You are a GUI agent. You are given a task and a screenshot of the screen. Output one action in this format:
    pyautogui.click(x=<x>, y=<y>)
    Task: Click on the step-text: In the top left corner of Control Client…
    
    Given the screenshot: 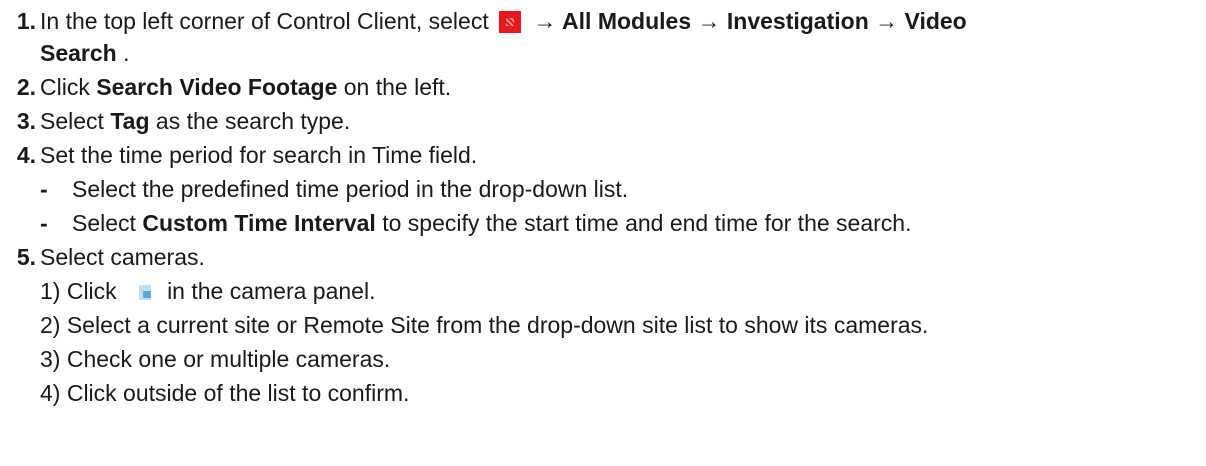 What is the action you would take?
    pyautogui.click(x=268, y=21)
    